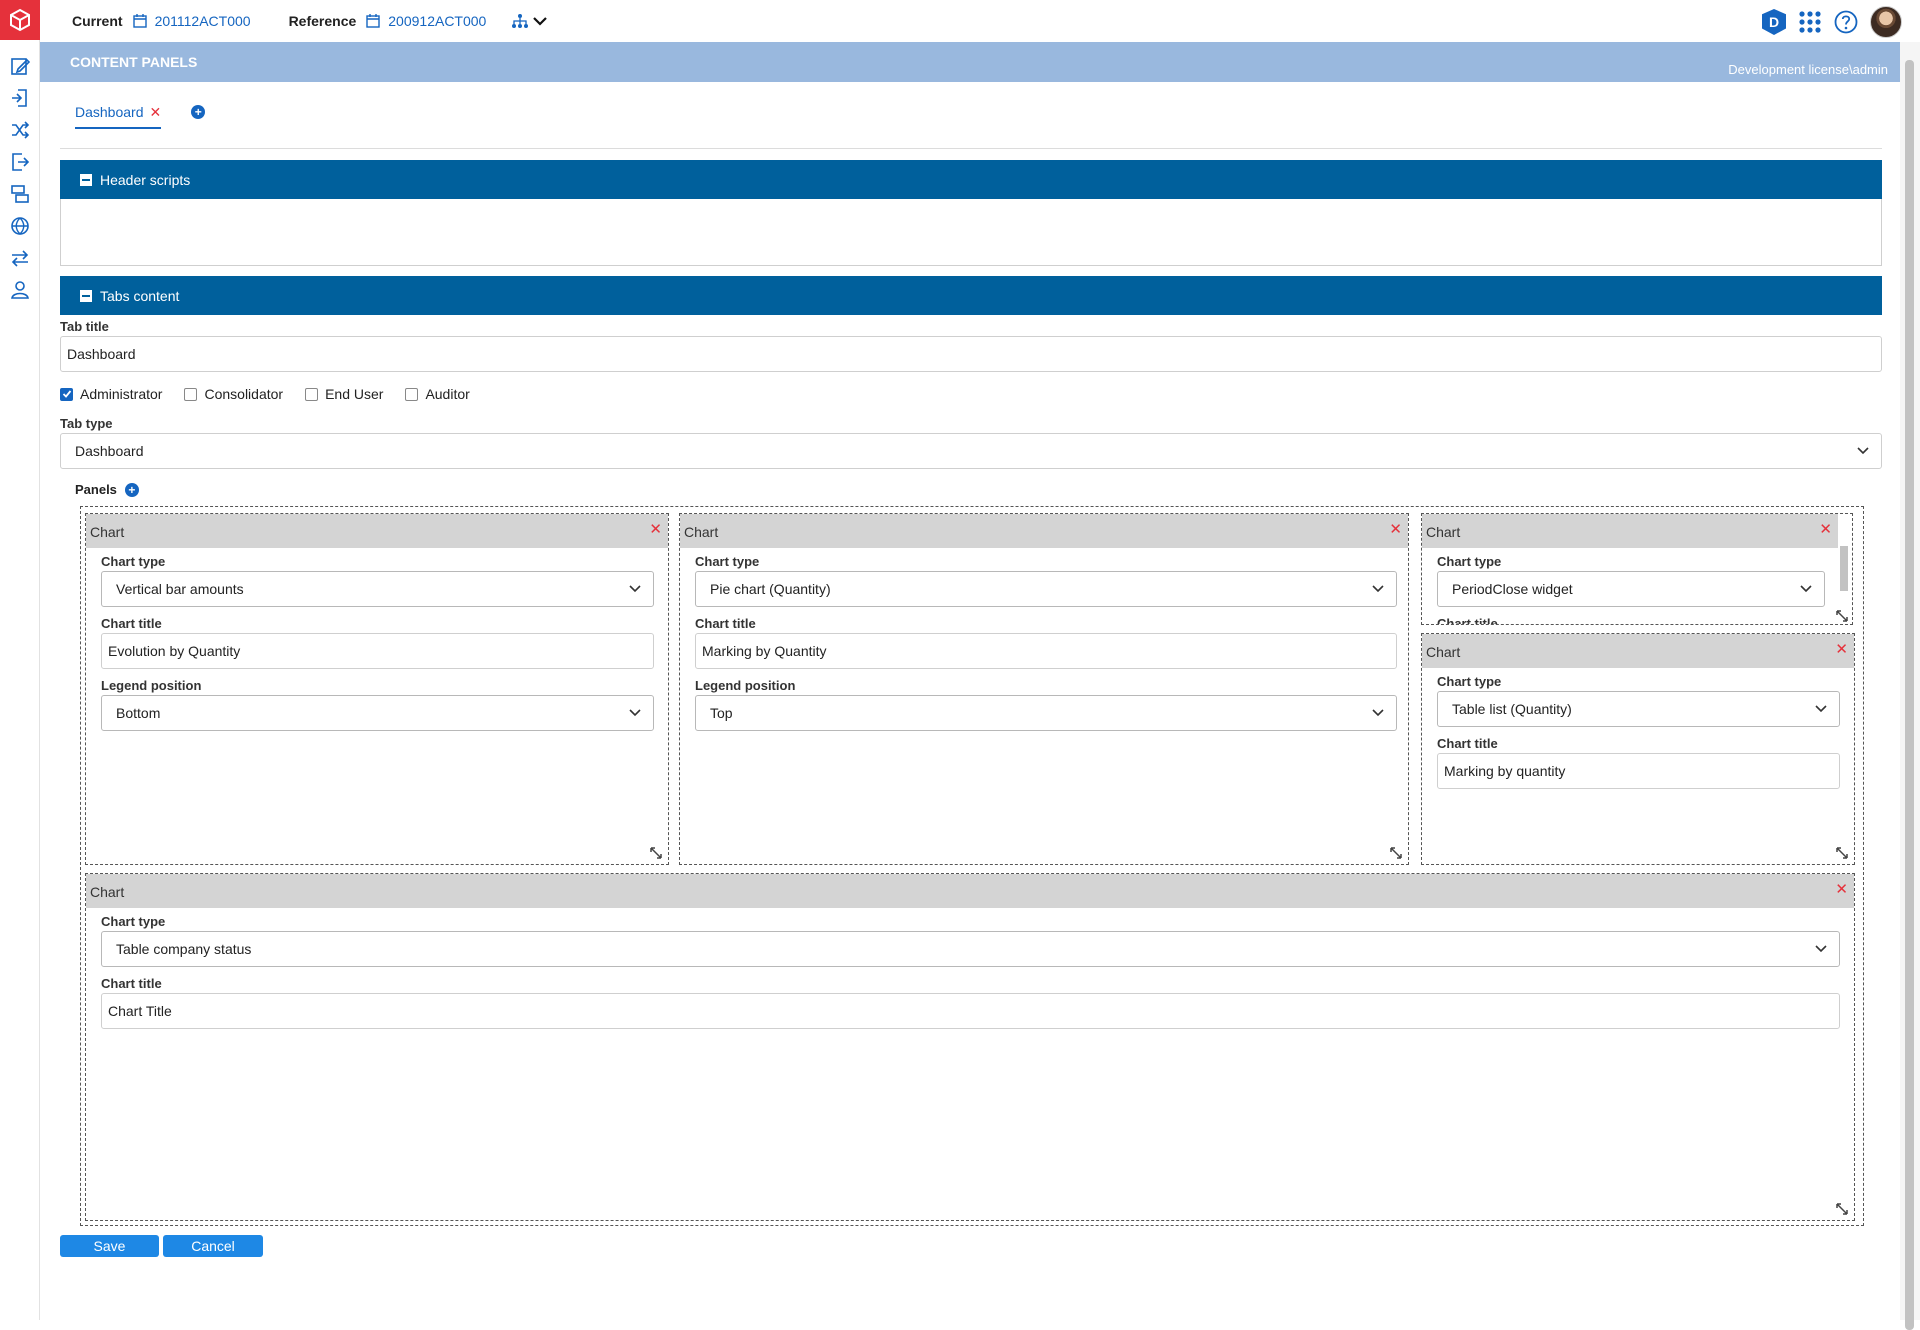 Image resolution: width=1920 pixels, height=1330 pixels. Describe the element at coordinates (107, 489) in the screenshot. I see `panels-label: Panels +` at that location.